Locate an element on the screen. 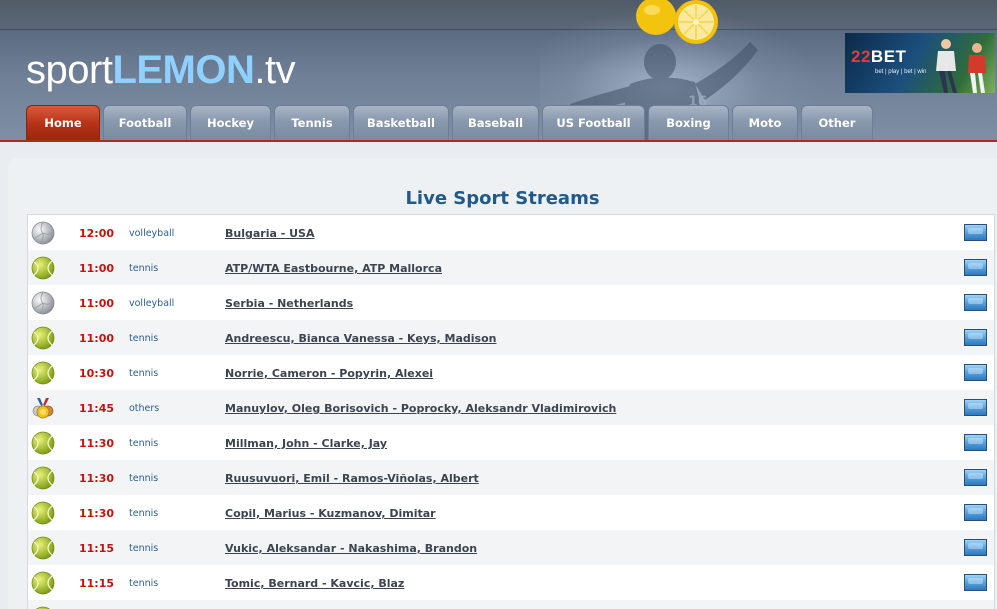  event-sport: others is located at coordinates (144, 408).